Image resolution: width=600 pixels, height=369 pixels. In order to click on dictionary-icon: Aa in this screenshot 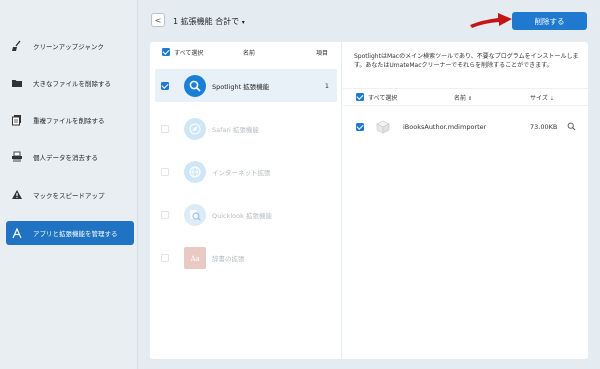, I will do `click(195, 257)`.